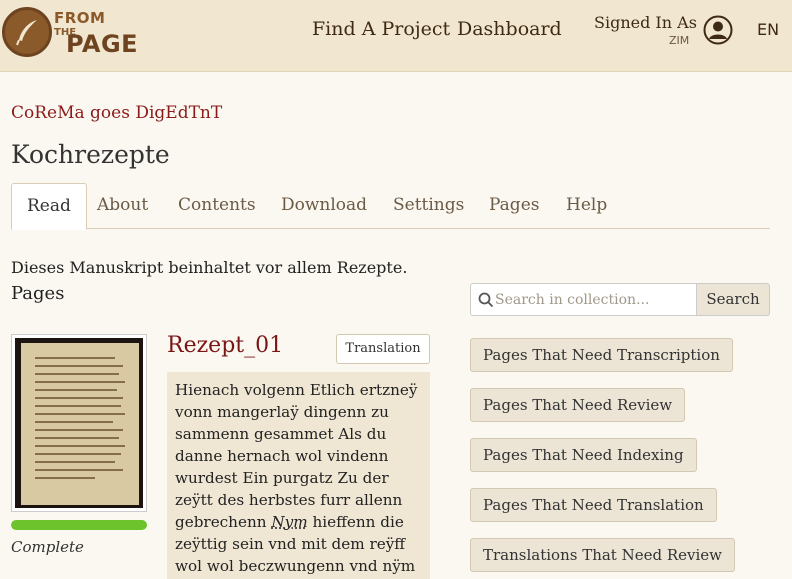  Describe the element at coordinates (27, 32) in the screenshot. I see `quill-icon` at that location.